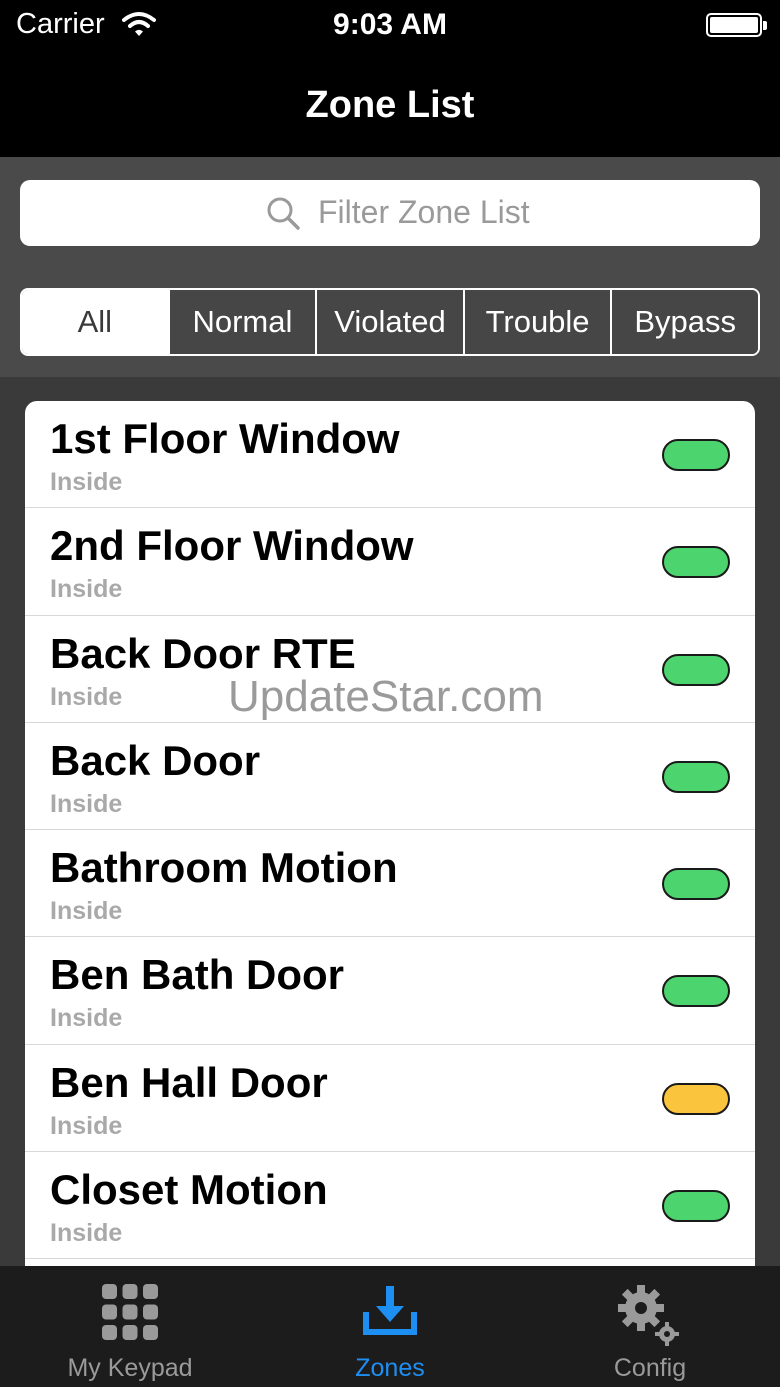  I want to click on segment-trouble: Trouble, so click(536, 322).